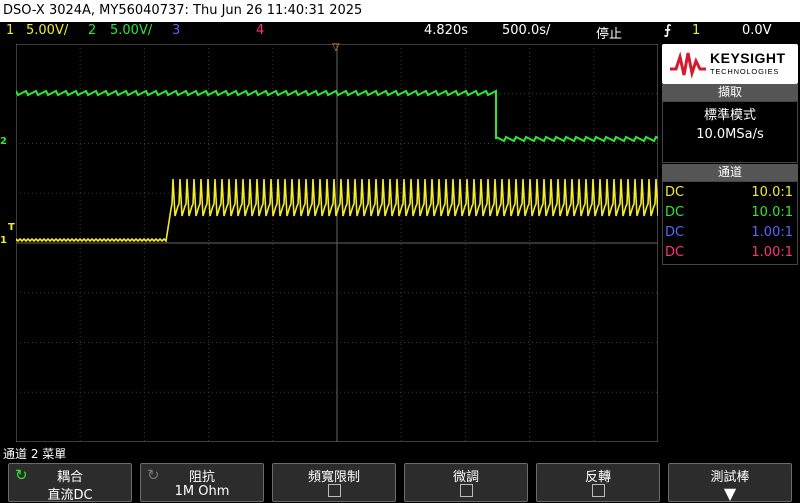 Image resolution: width=800 pixels, height=503 pixels. What do you see at coordinates (131, 30) in the screenshot?
I see `ch2-scale: 5.00V/` at bounding box center [131, 30].